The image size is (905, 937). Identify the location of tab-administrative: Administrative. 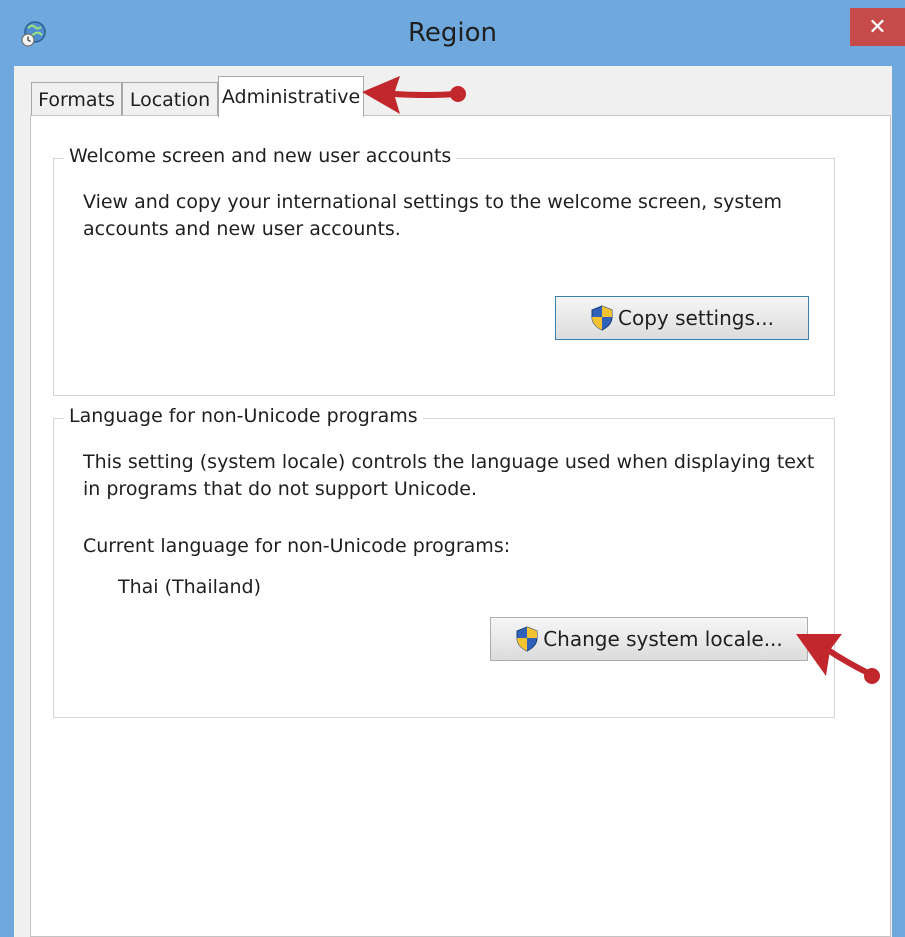
(291, 96).